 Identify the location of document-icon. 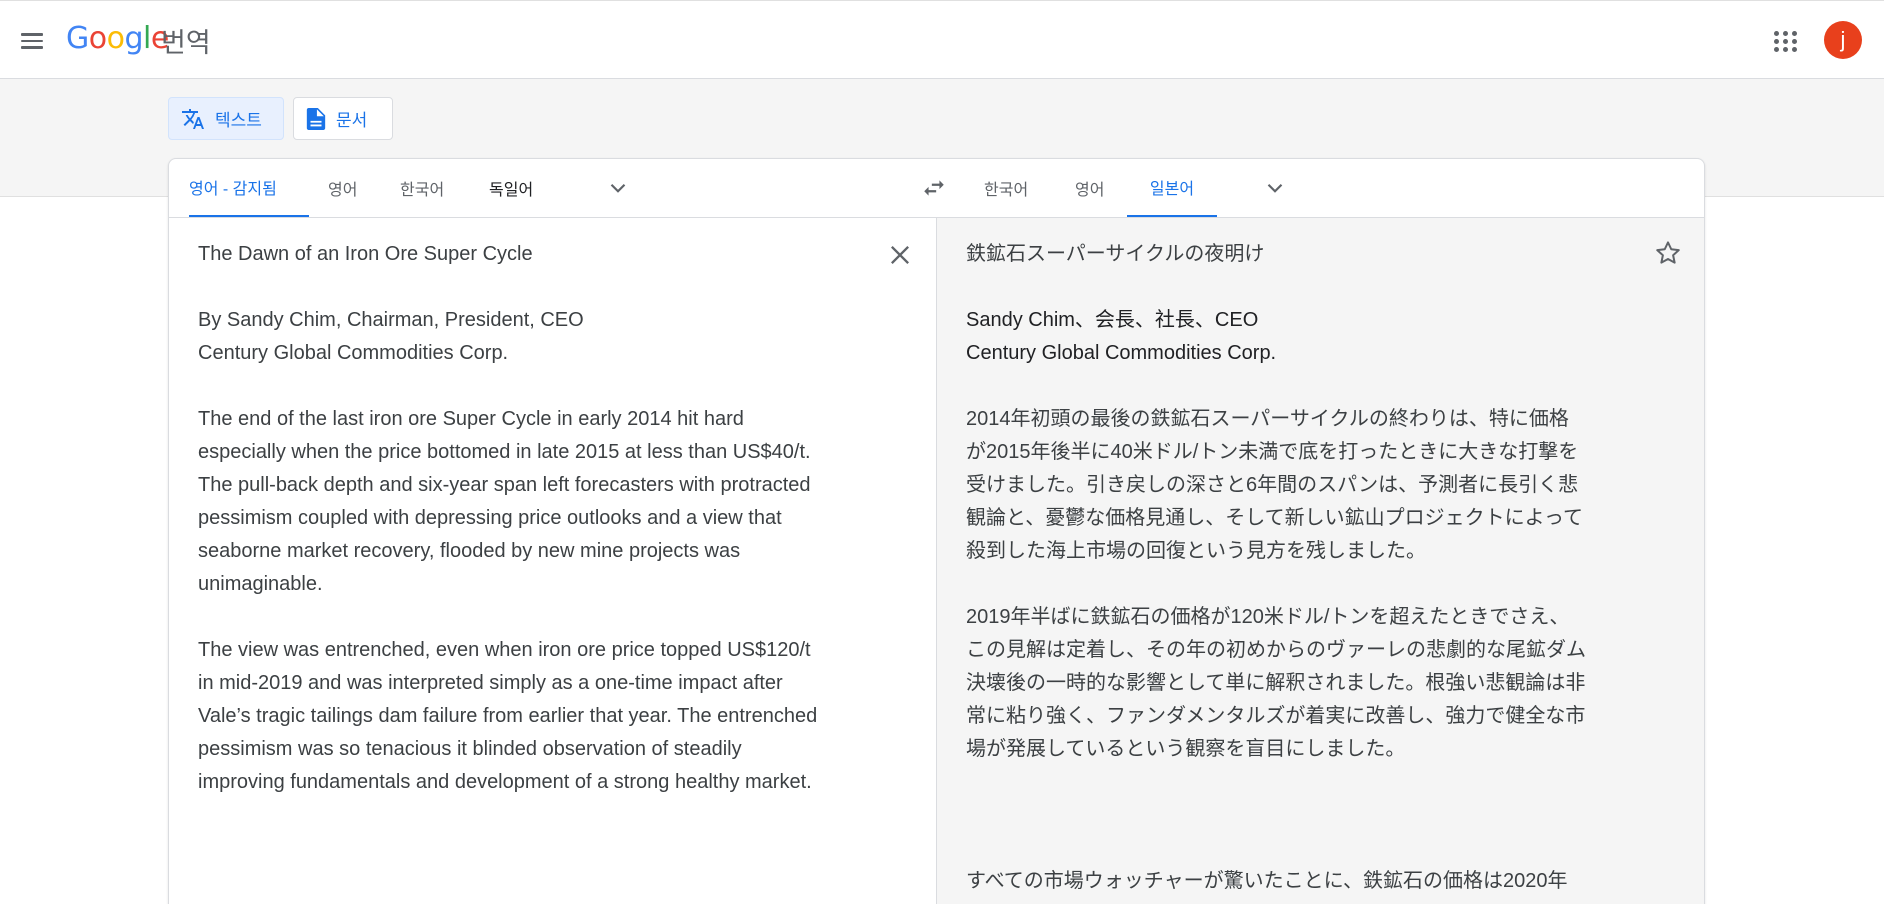
(316, 118).